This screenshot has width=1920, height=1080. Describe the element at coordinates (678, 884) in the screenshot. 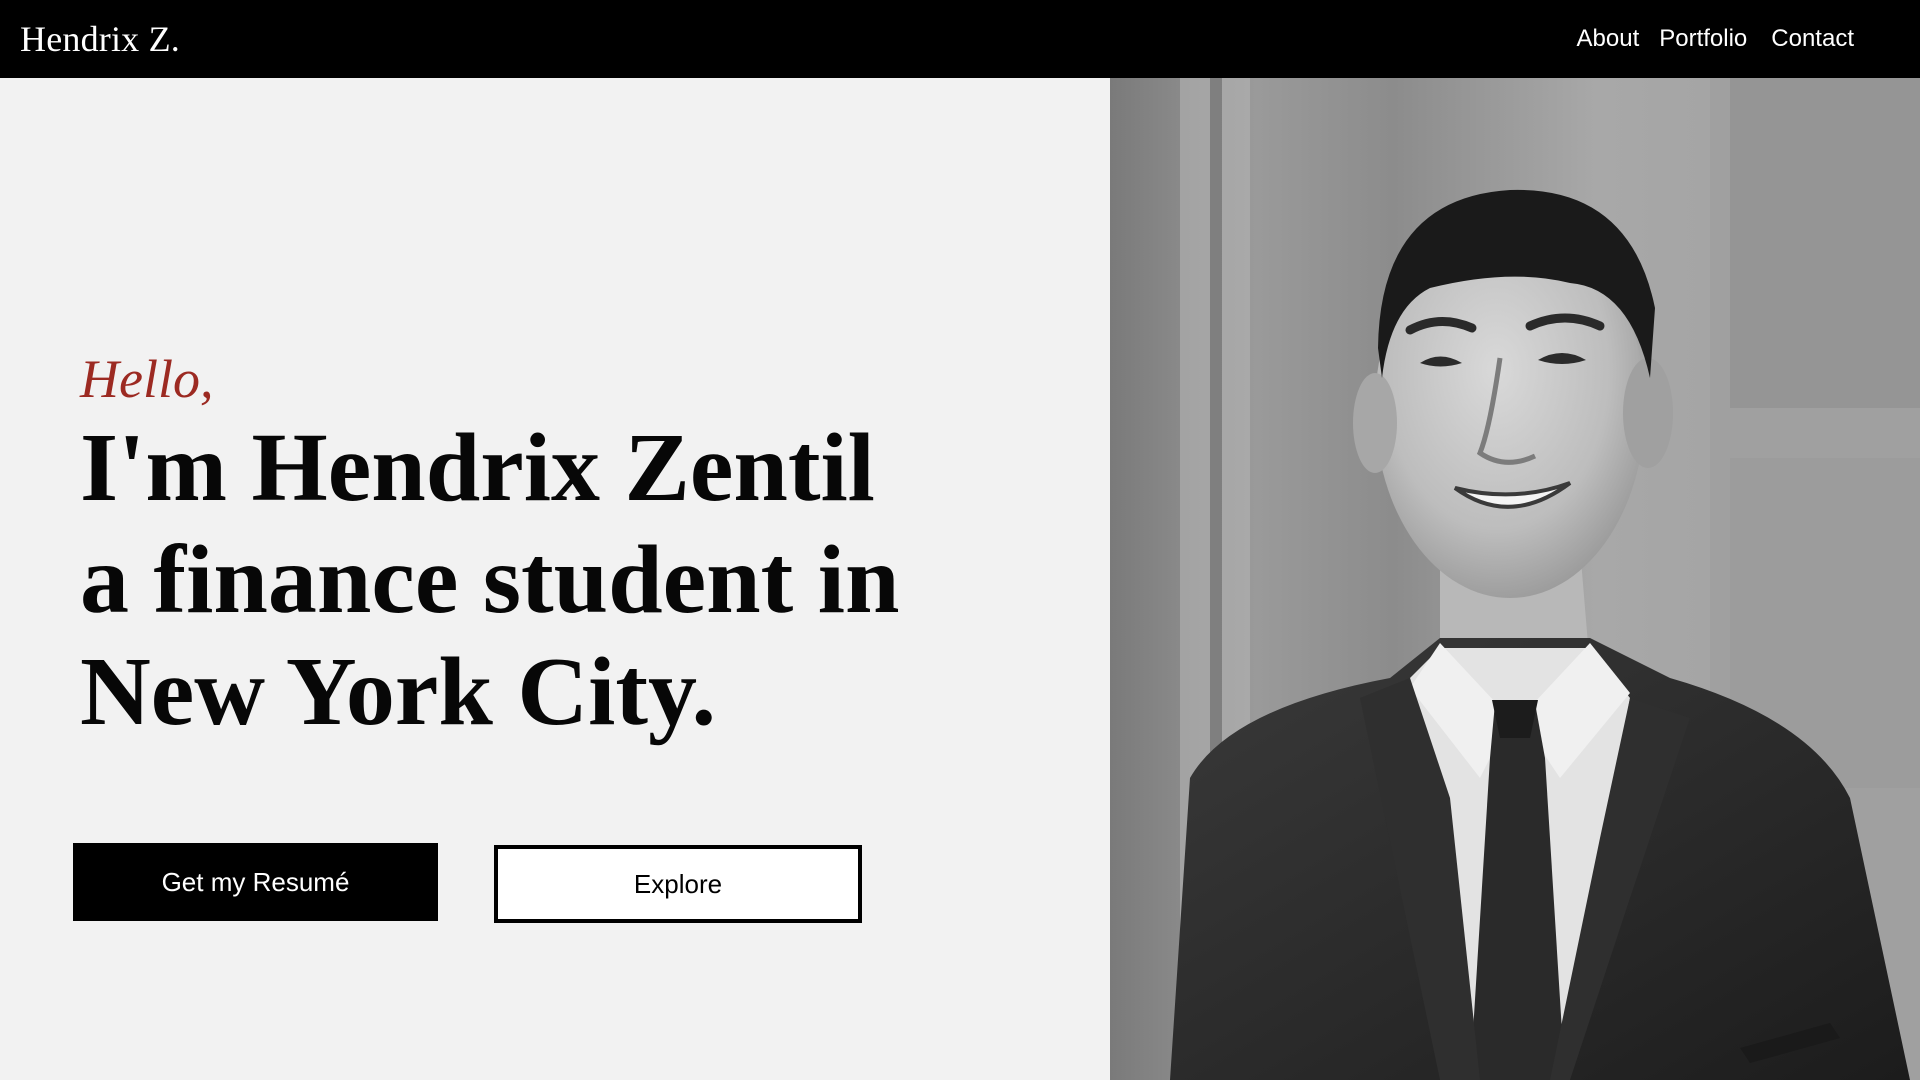

I see `explore-button: Explore` at that location.